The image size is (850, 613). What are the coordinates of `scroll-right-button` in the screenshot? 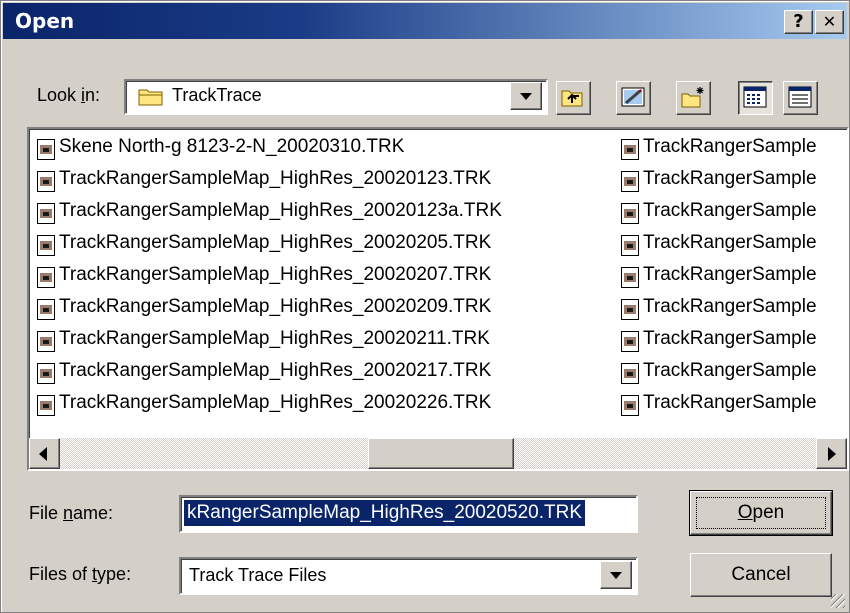 It's located at (831, 453).